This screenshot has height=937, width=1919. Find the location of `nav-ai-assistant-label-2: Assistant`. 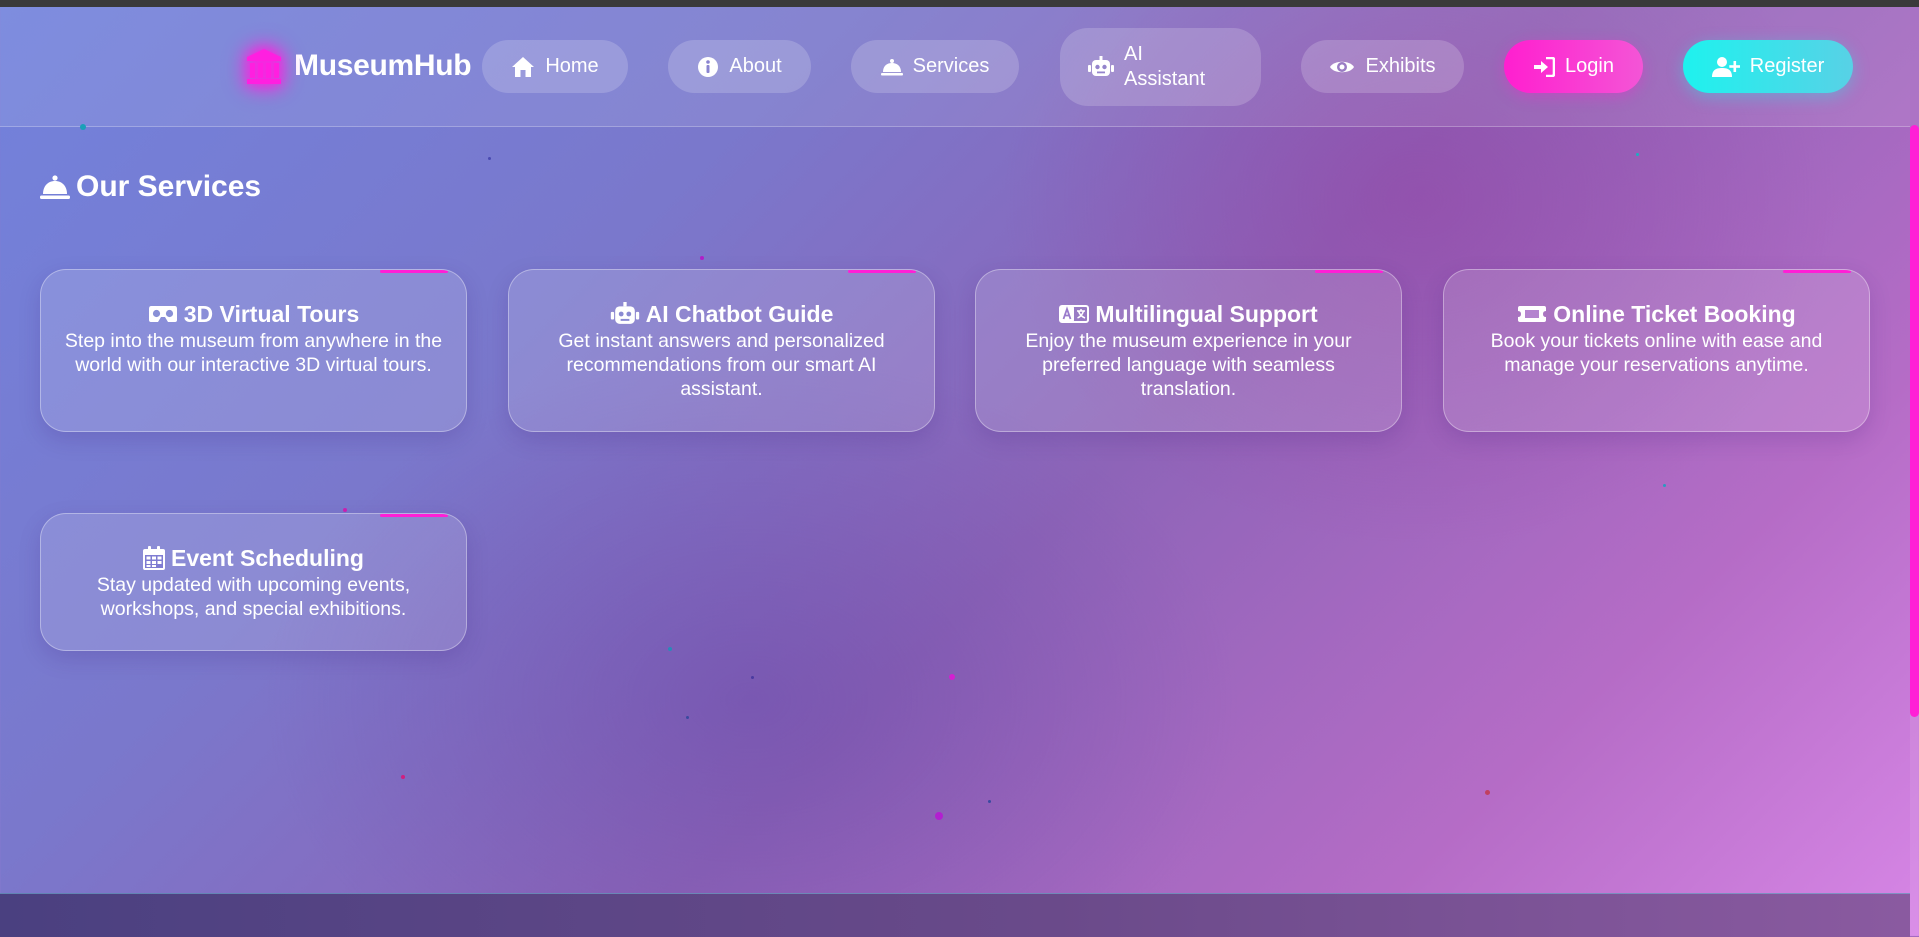

nav-ai-assistant-label-2: Assistant is located at coordinates (1165, 79).